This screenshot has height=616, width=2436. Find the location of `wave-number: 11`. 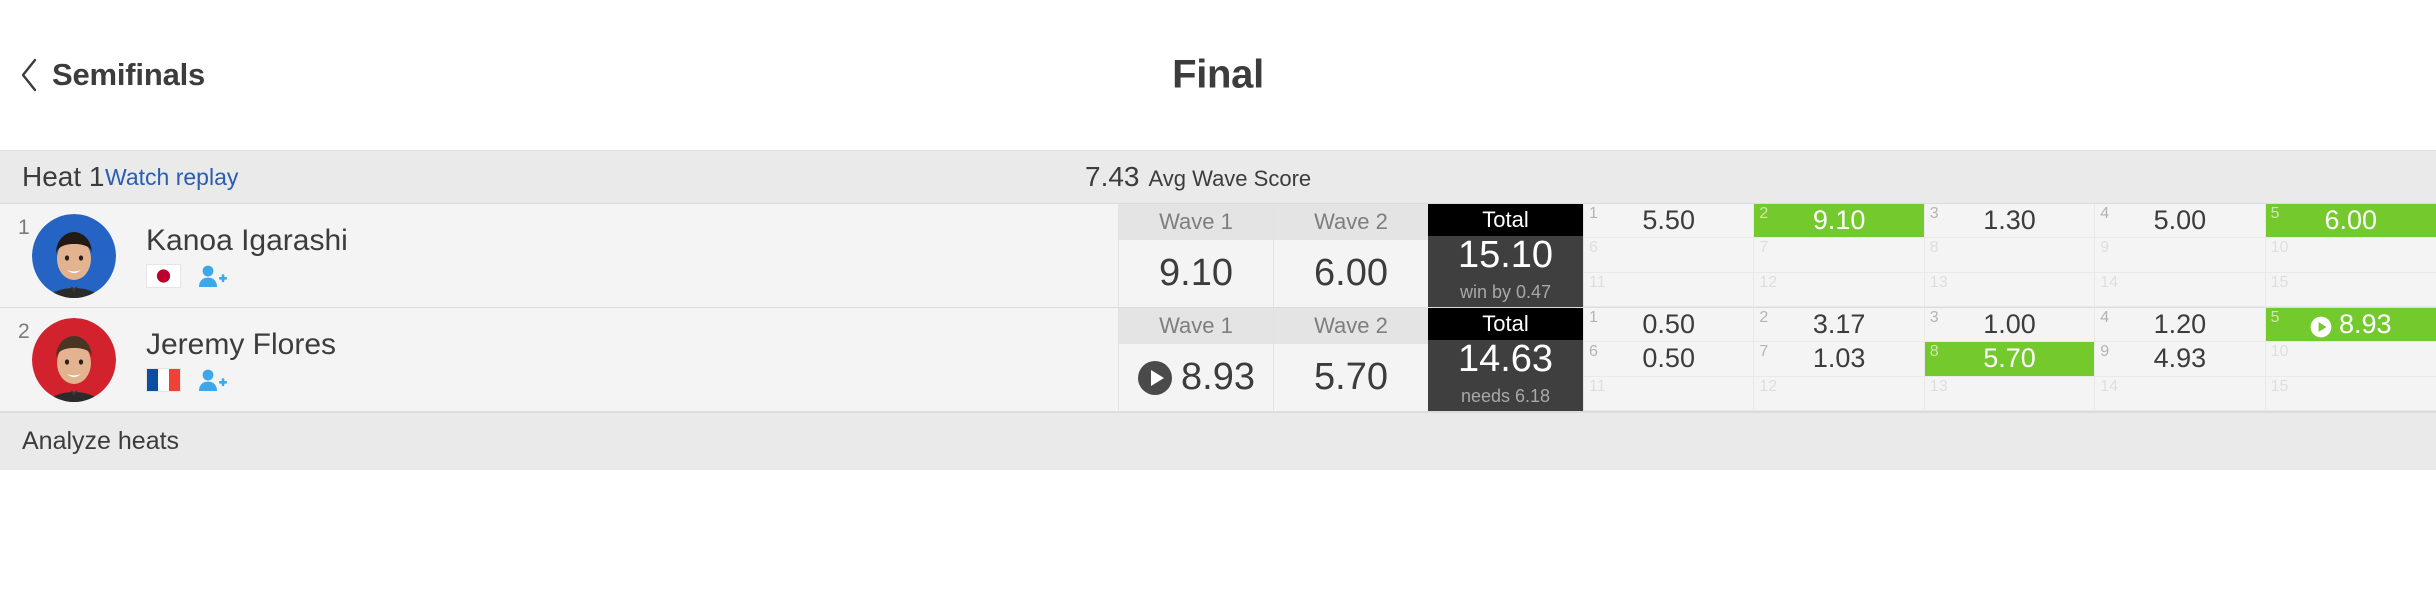

wave-number: 11 is located at coordinates (1597, 282).